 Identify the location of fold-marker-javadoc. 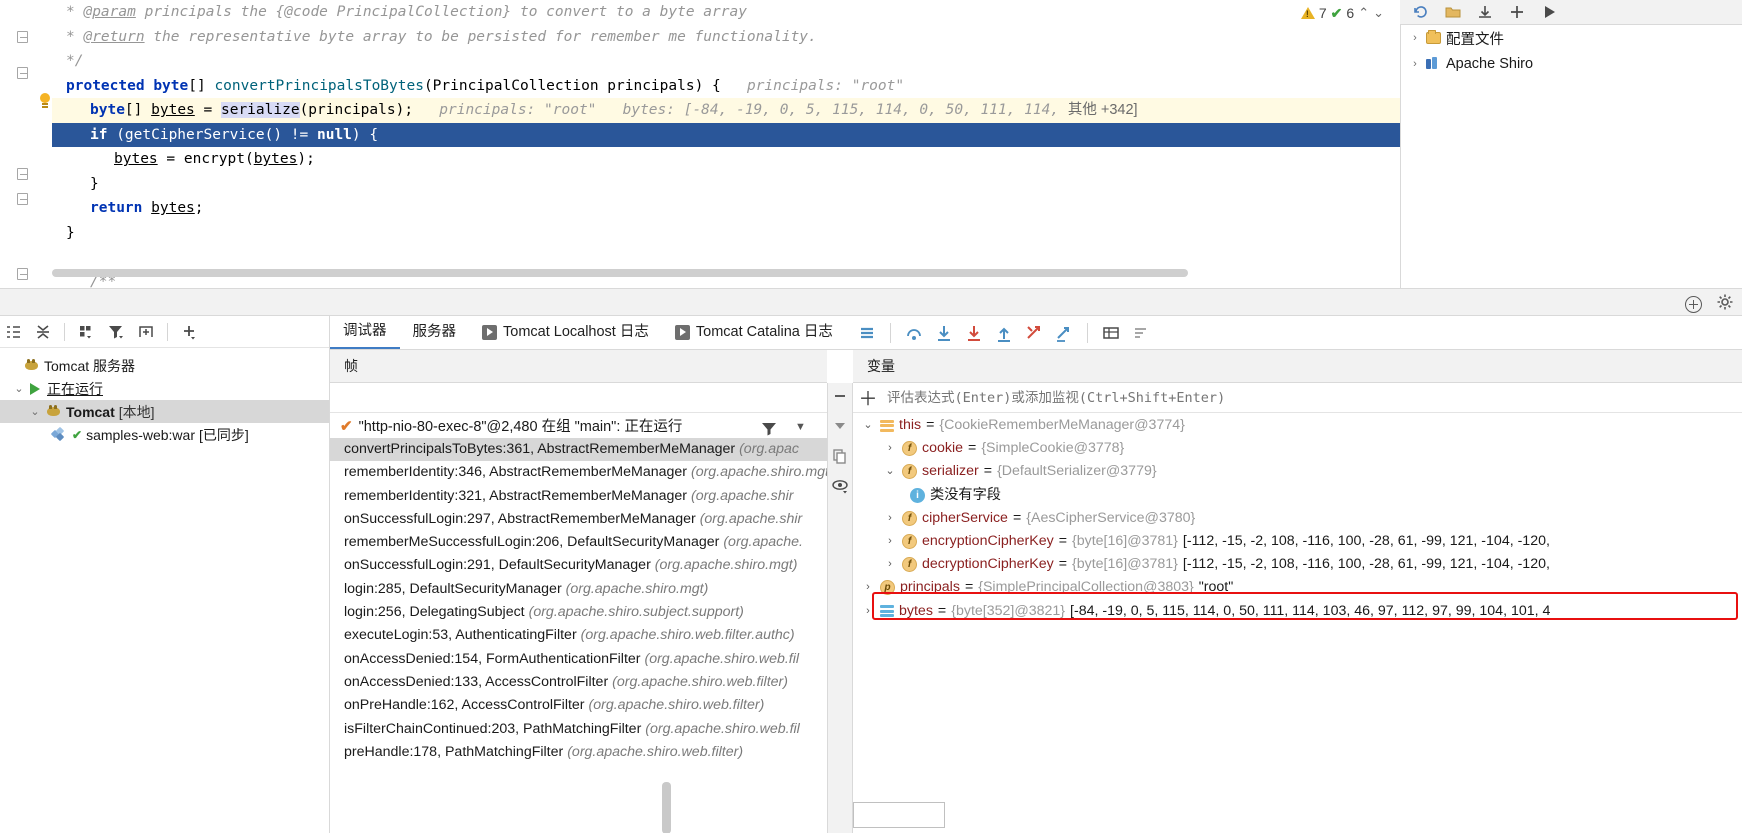
(22, 37).